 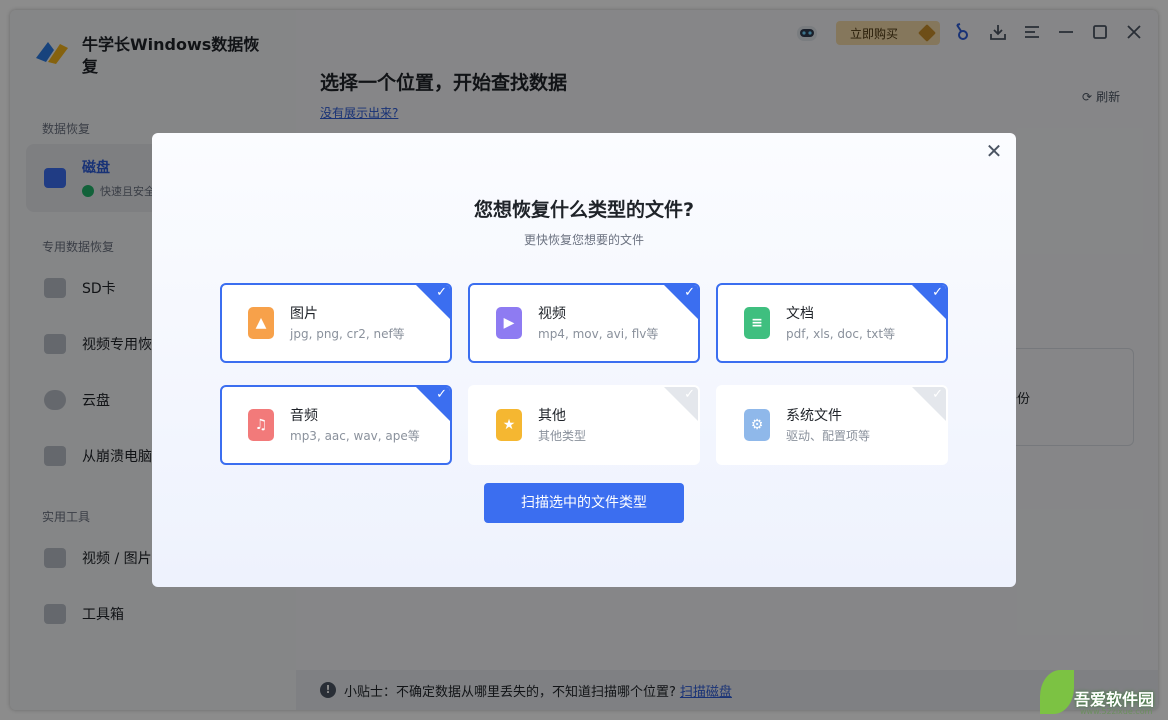 What do you see at coordinates (509, 425) in the screenshot?
I see `star-file-icon: ★` at bounding box center [509, 425].